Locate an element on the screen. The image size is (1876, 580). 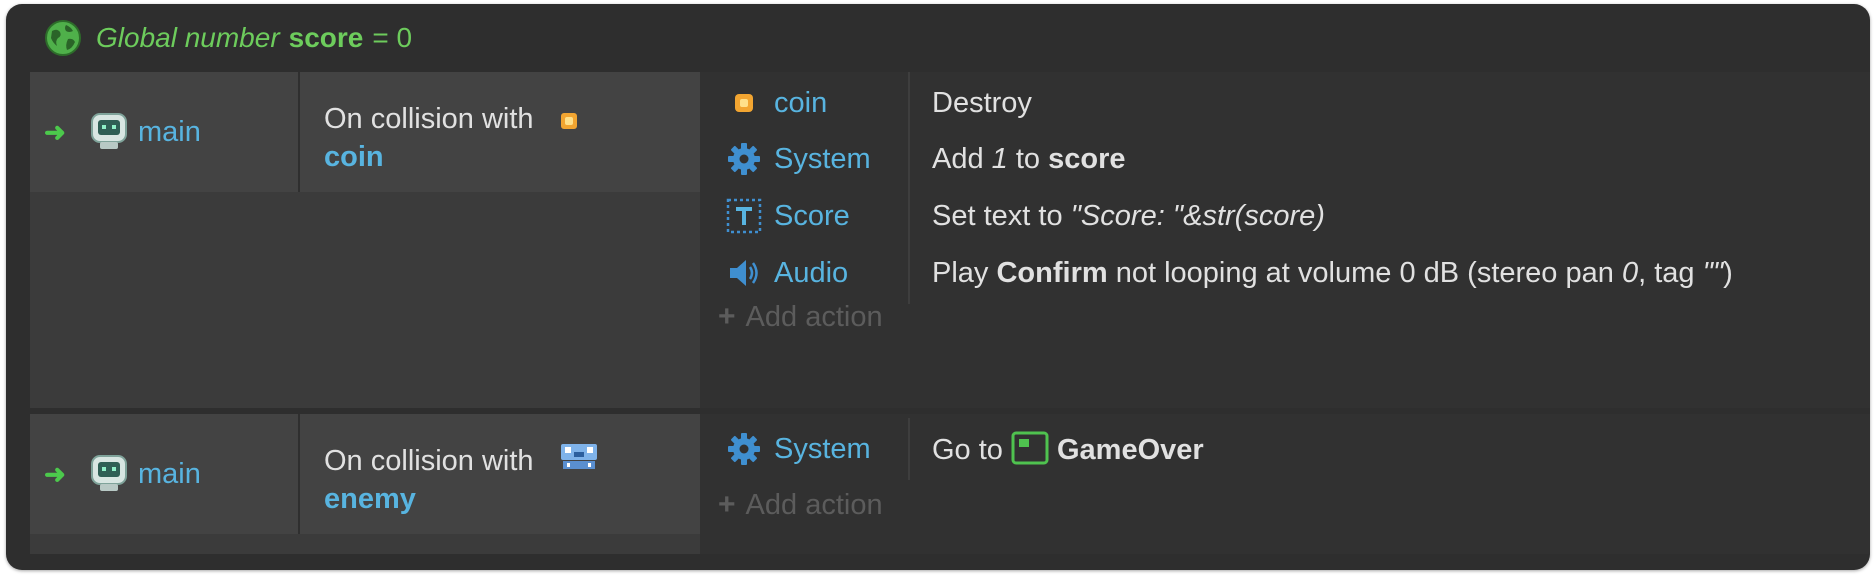
condition: ➜ main On collision with enemy is located at coordinates (365, 474).